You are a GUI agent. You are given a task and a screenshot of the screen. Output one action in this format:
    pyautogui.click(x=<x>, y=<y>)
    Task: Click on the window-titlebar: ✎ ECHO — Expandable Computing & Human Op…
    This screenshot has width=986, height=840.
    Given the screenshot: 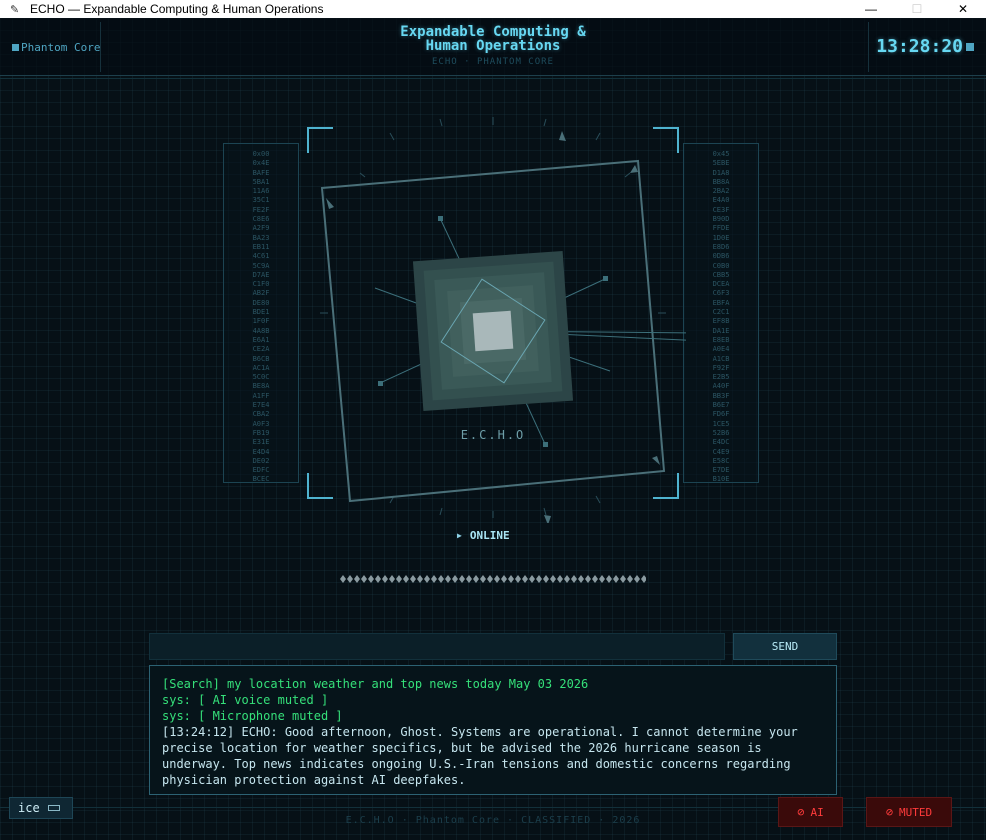 What is the action you would take?
    pyautogui.click(x=493, y=9)
    